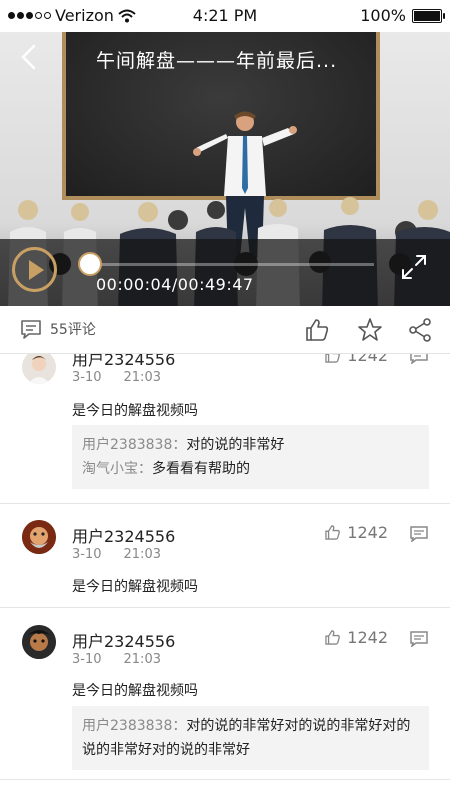  What do you see at coordinates (370, 330) in the screenshot?
I see `star-icon` at bounding box center [370, 330].